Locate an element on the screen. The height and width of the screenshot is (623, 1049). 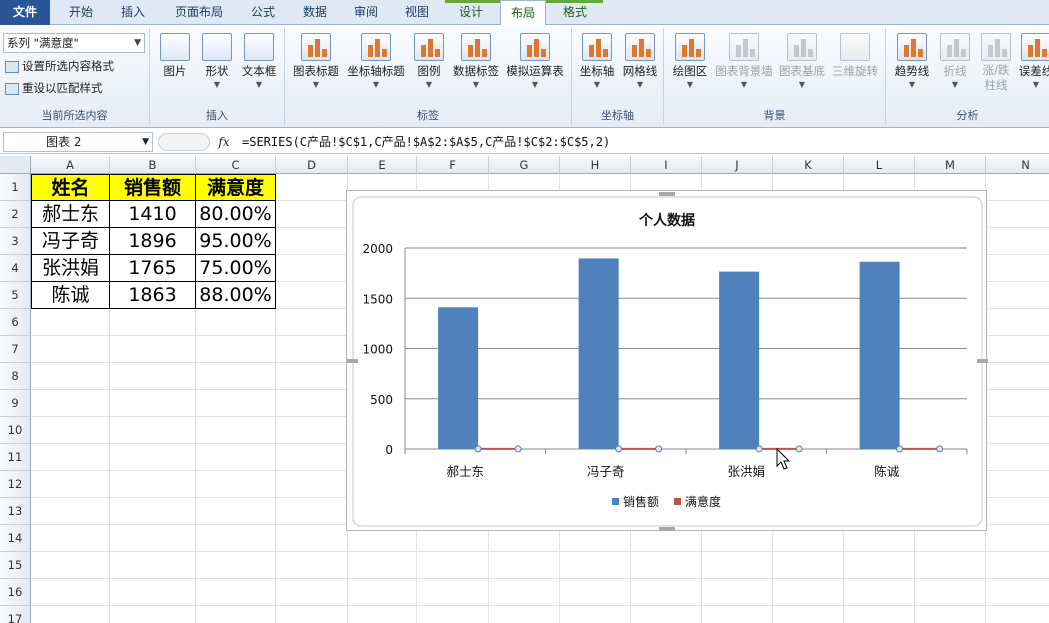
row-header-9: 9 is located at coordinates (15, 403).